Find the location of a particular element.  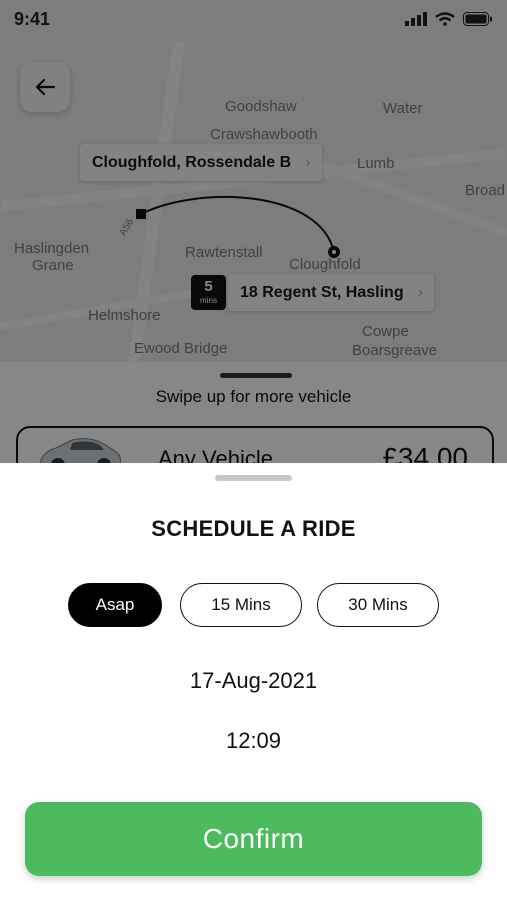

date-picker: 17-Aug-2021 is located at coordinates (253, 681).